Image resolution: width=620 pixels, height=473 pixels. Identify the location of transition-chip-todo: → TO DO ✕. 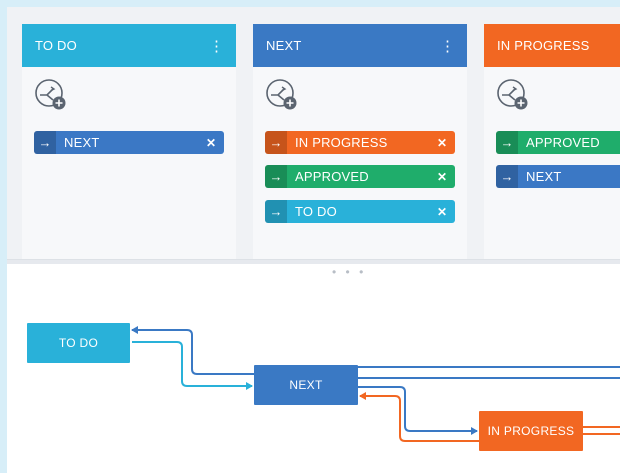
(360, 211).